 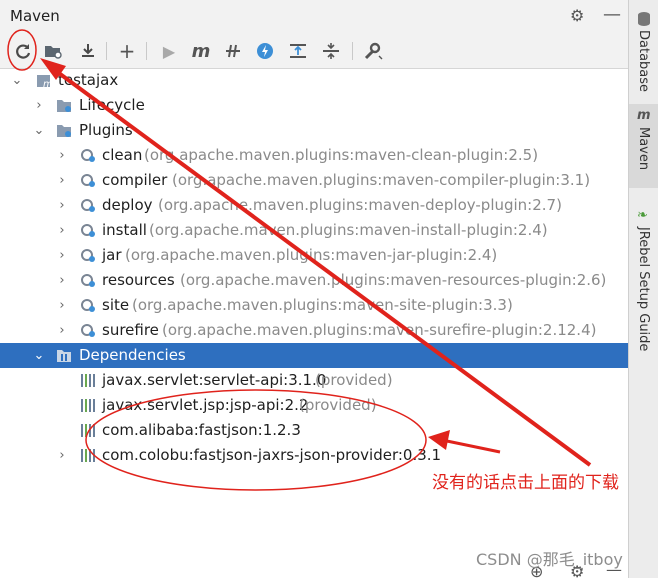 What do you see at coordinates (256, 440) in the screenshot?
I see `highlight-ellipse-dependencies` at bounding box center [256, 440].